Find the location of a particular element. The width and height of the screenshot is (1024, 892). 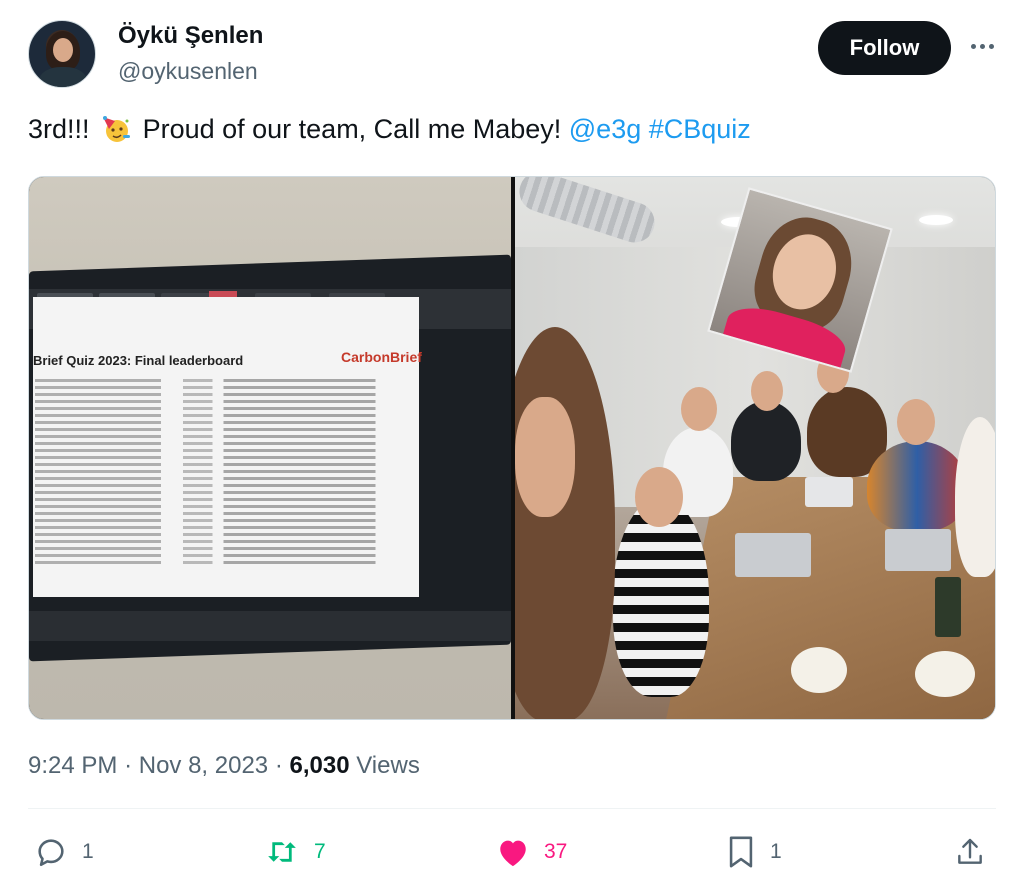

retweet-button: 7 is located at coordinates (295, 852).